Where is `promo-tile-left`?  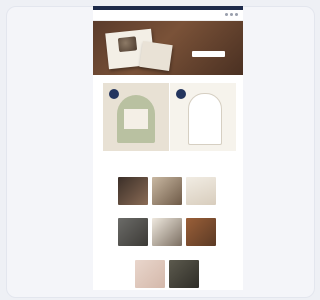
promo-tile-left is located at coordinates (136, 117).